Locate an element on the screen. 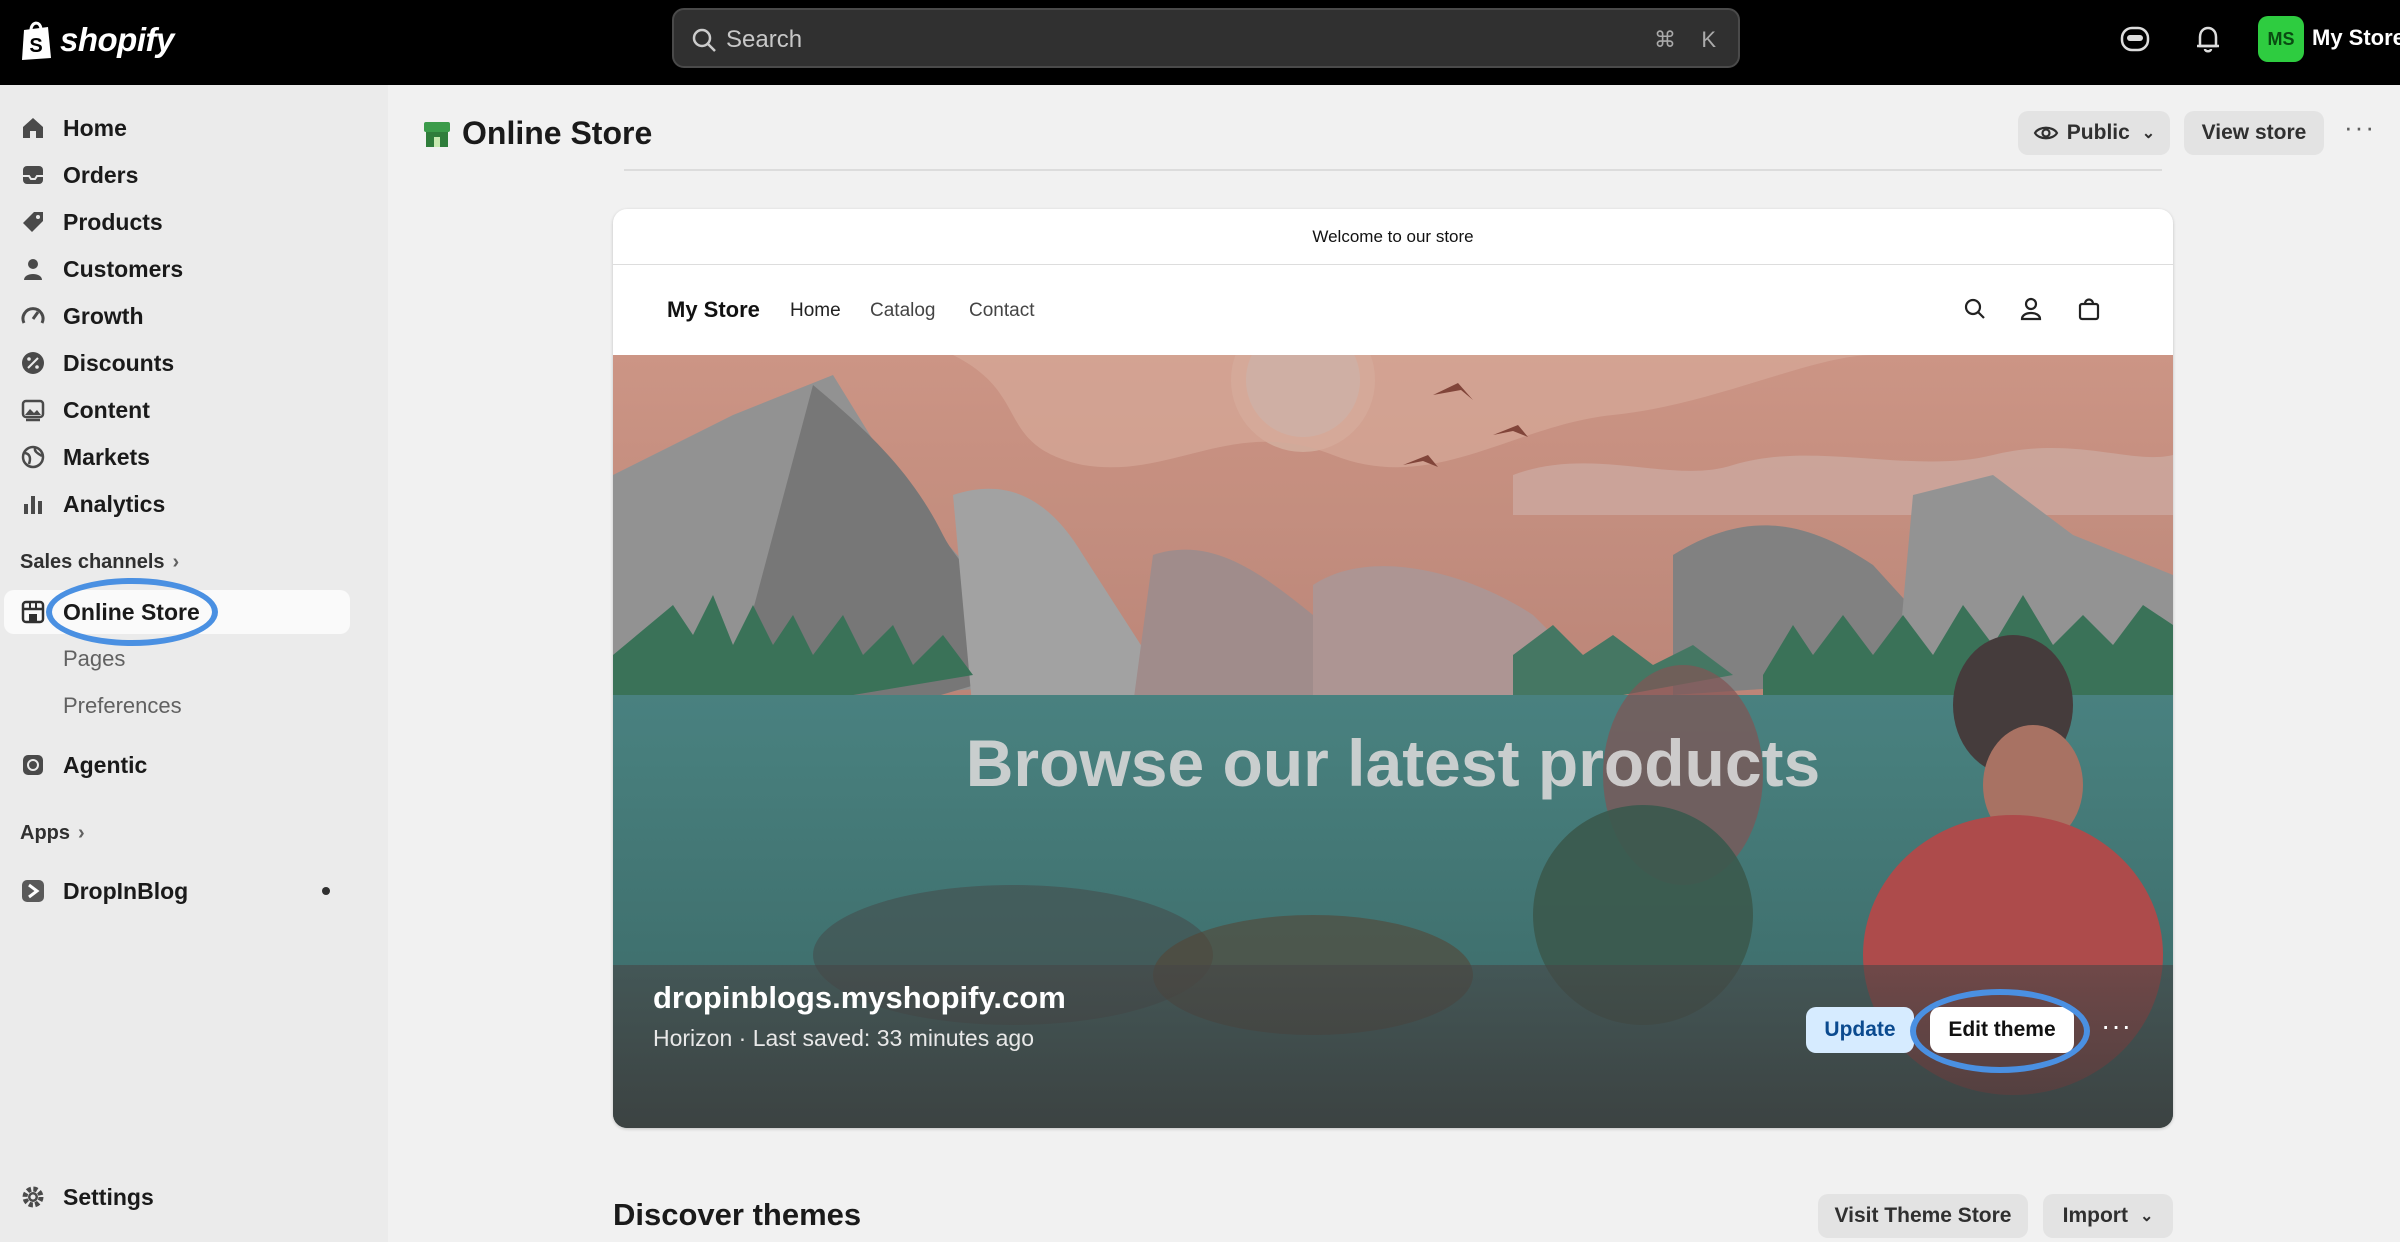 The width and height of the screenshot is (2400, 1242). top-bar: S shopify Search ⌘ K MS My Store is located at coordinates (1200, 42).